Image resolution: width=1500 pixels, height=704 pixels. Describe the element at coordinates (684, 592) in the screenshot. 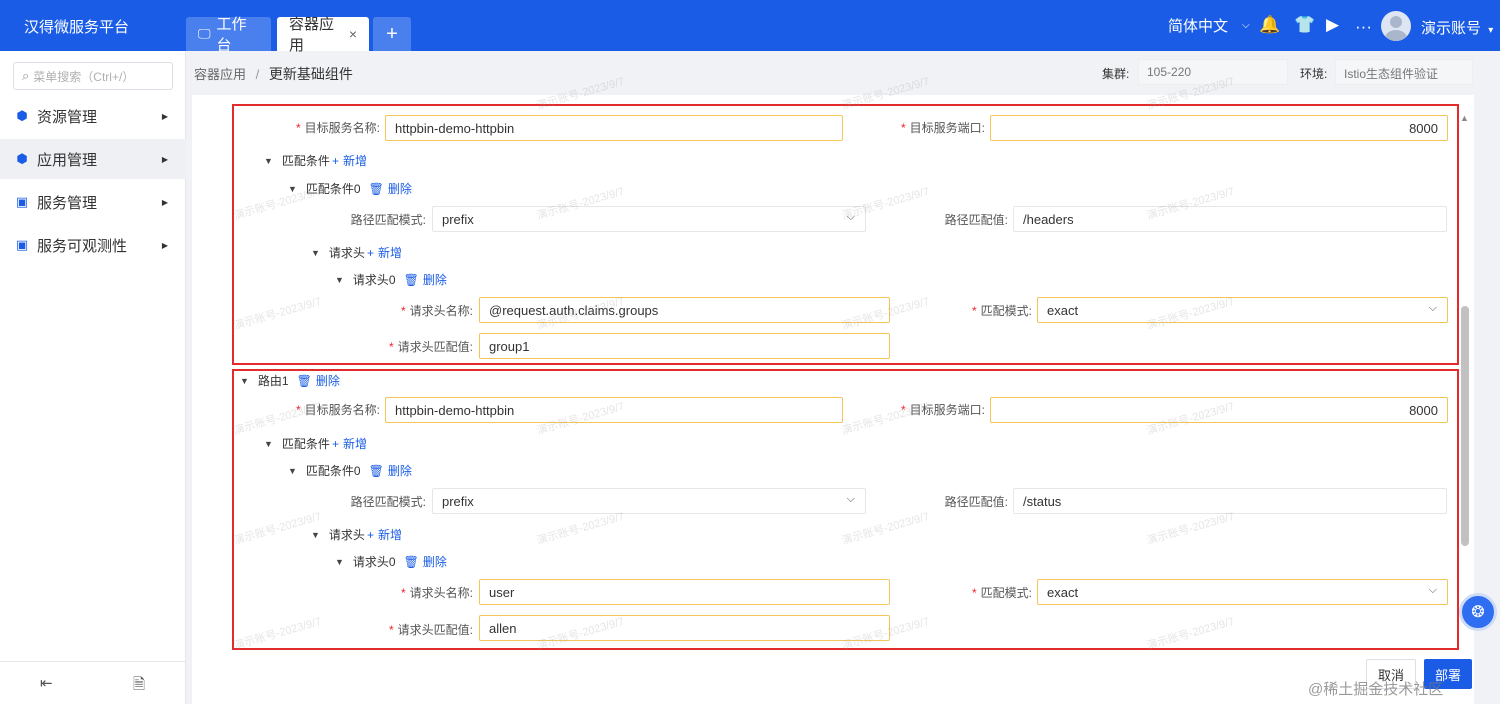

I see `header-name-input: user` at that location.